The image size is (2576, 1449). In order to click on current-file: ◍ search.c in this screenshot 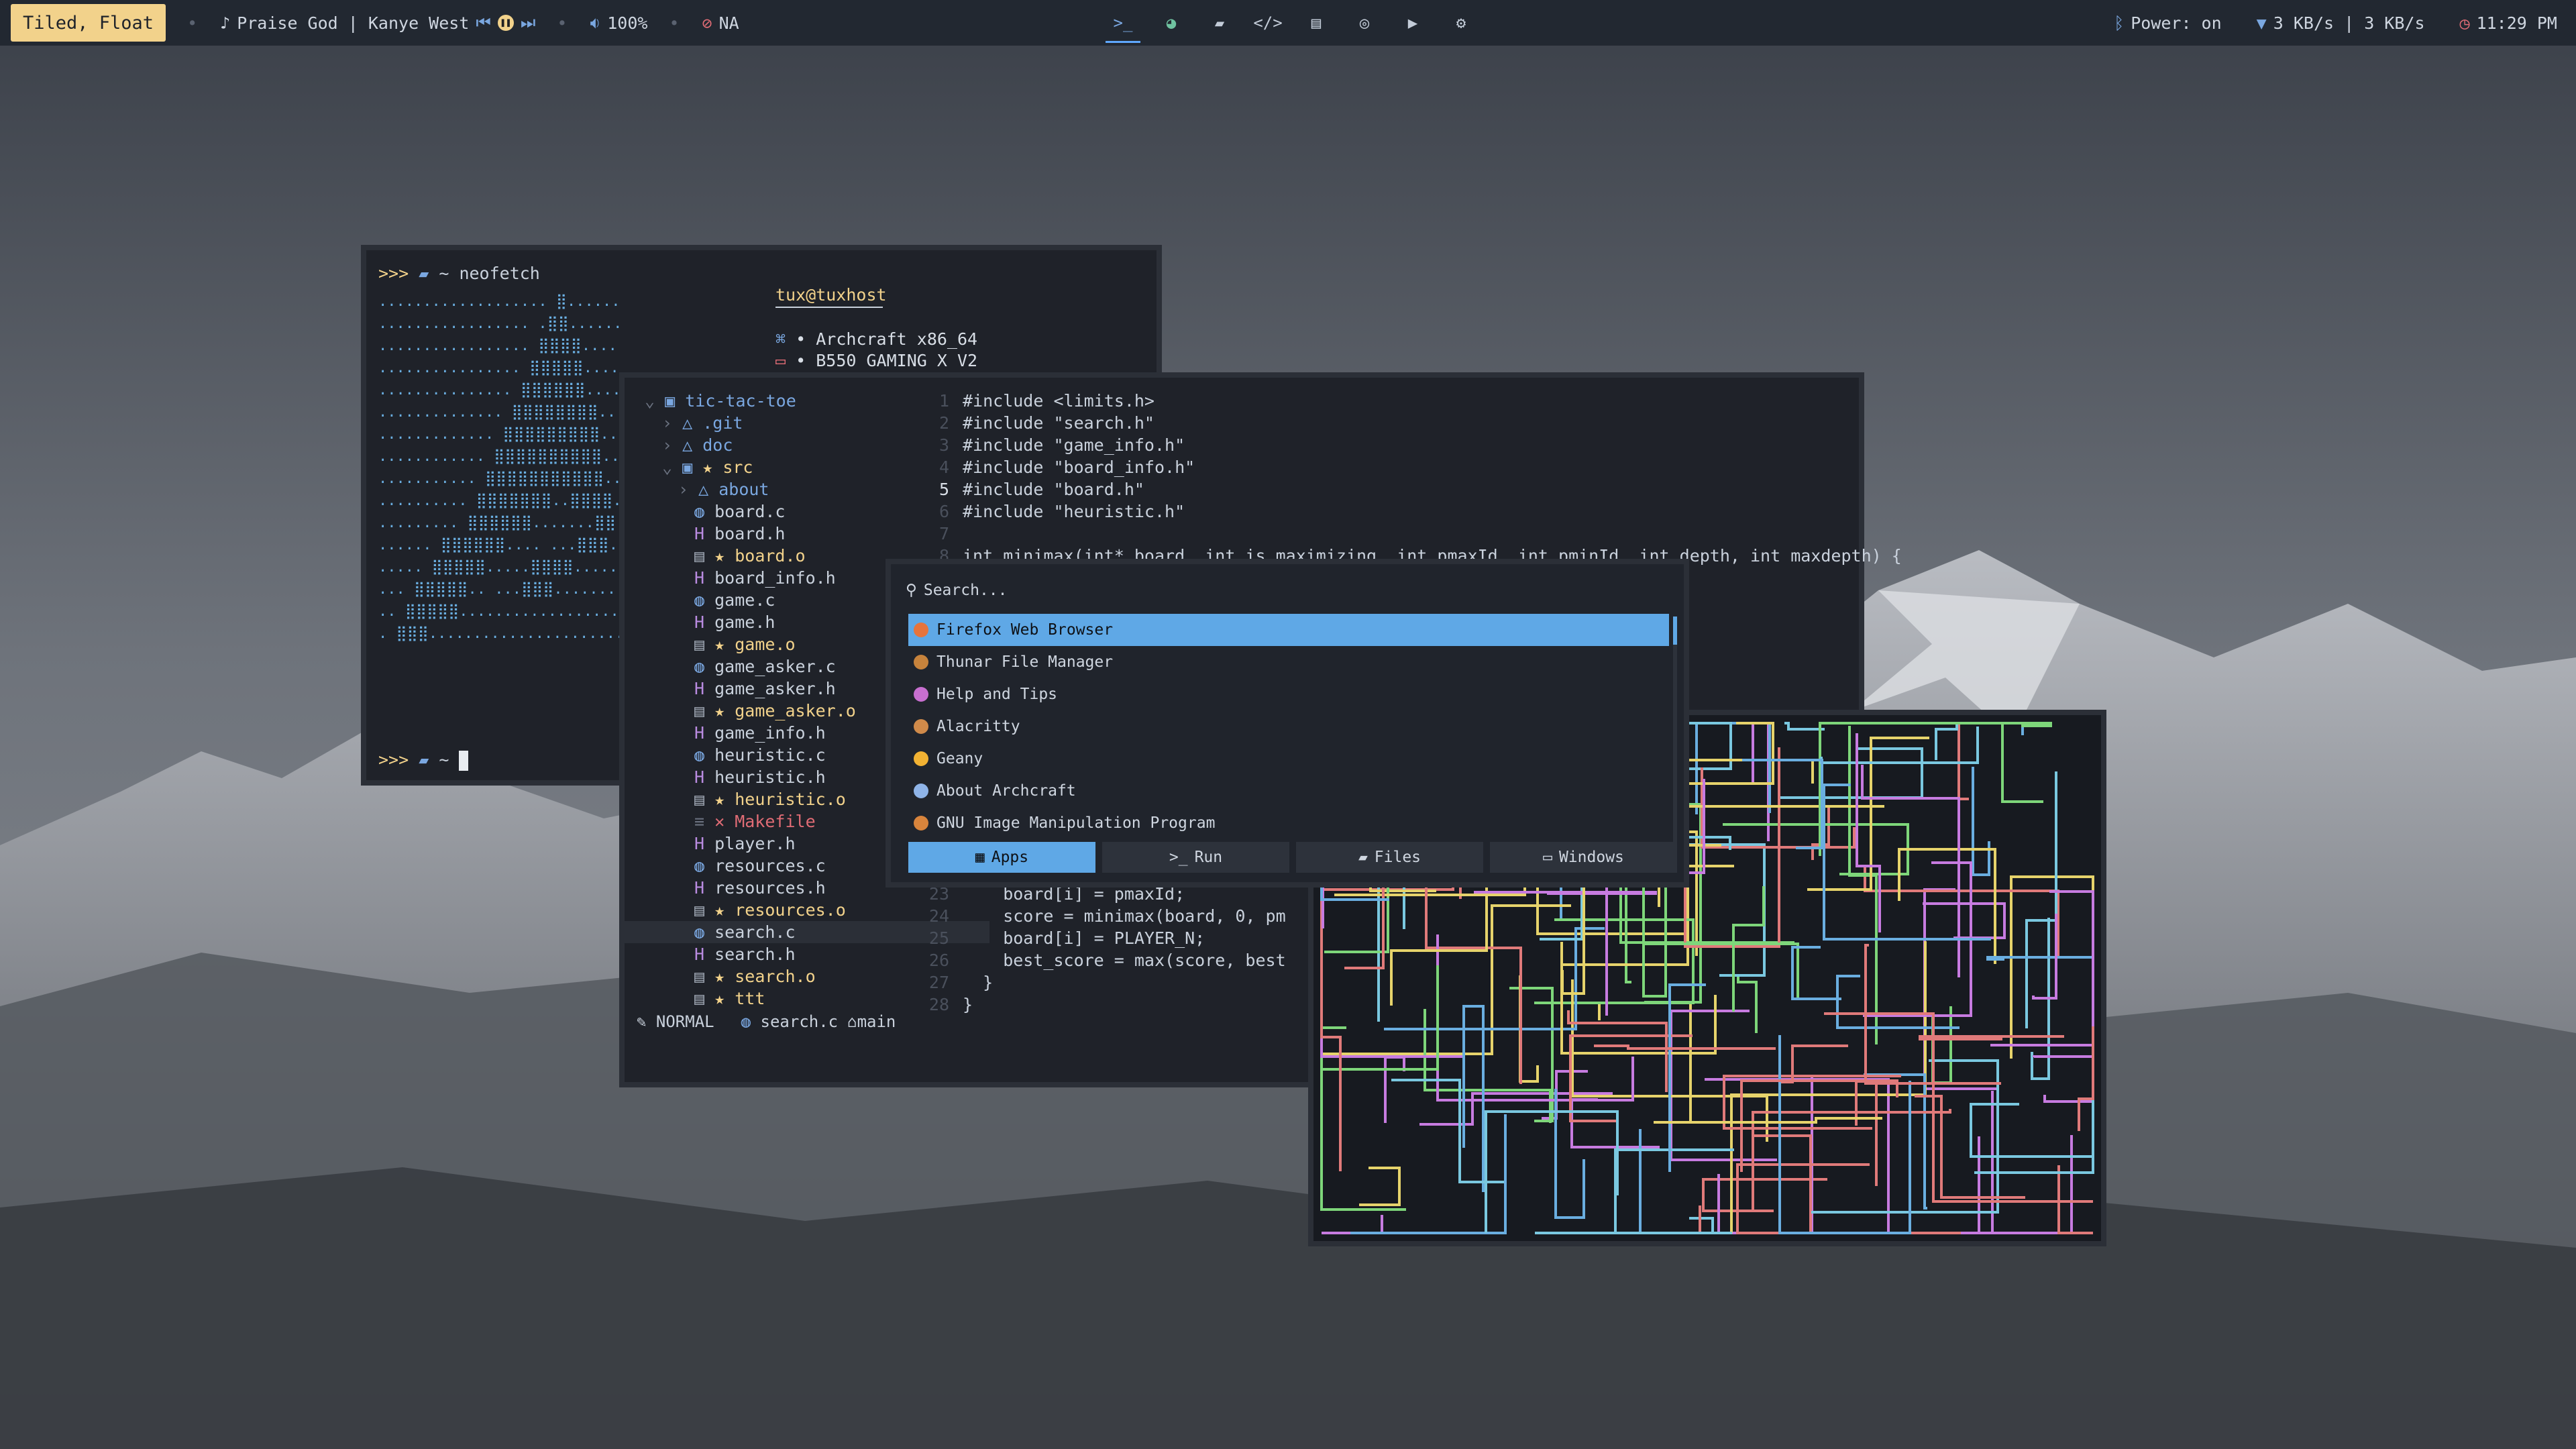, I will do `click(790, 1021)`.